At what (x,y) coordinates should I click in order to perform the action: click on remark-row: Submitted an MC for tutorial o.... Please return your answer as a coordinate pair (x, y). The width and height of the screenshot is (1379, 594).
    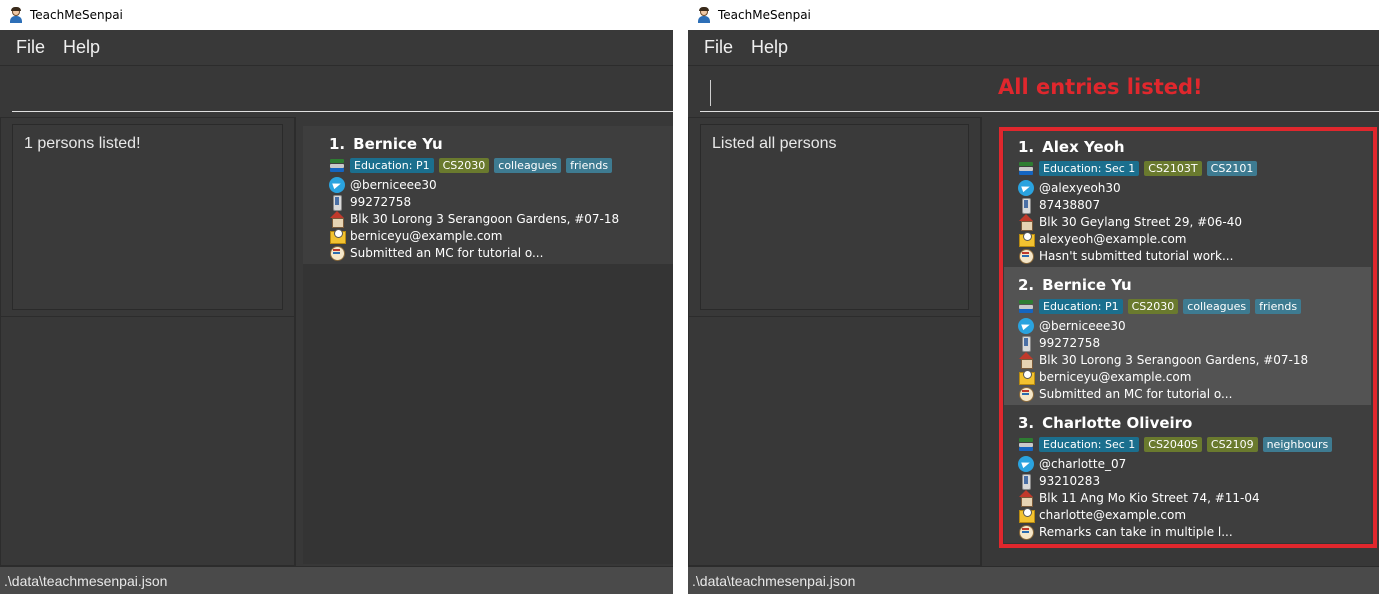
    Looking at the image, I should click on (1194, 393).